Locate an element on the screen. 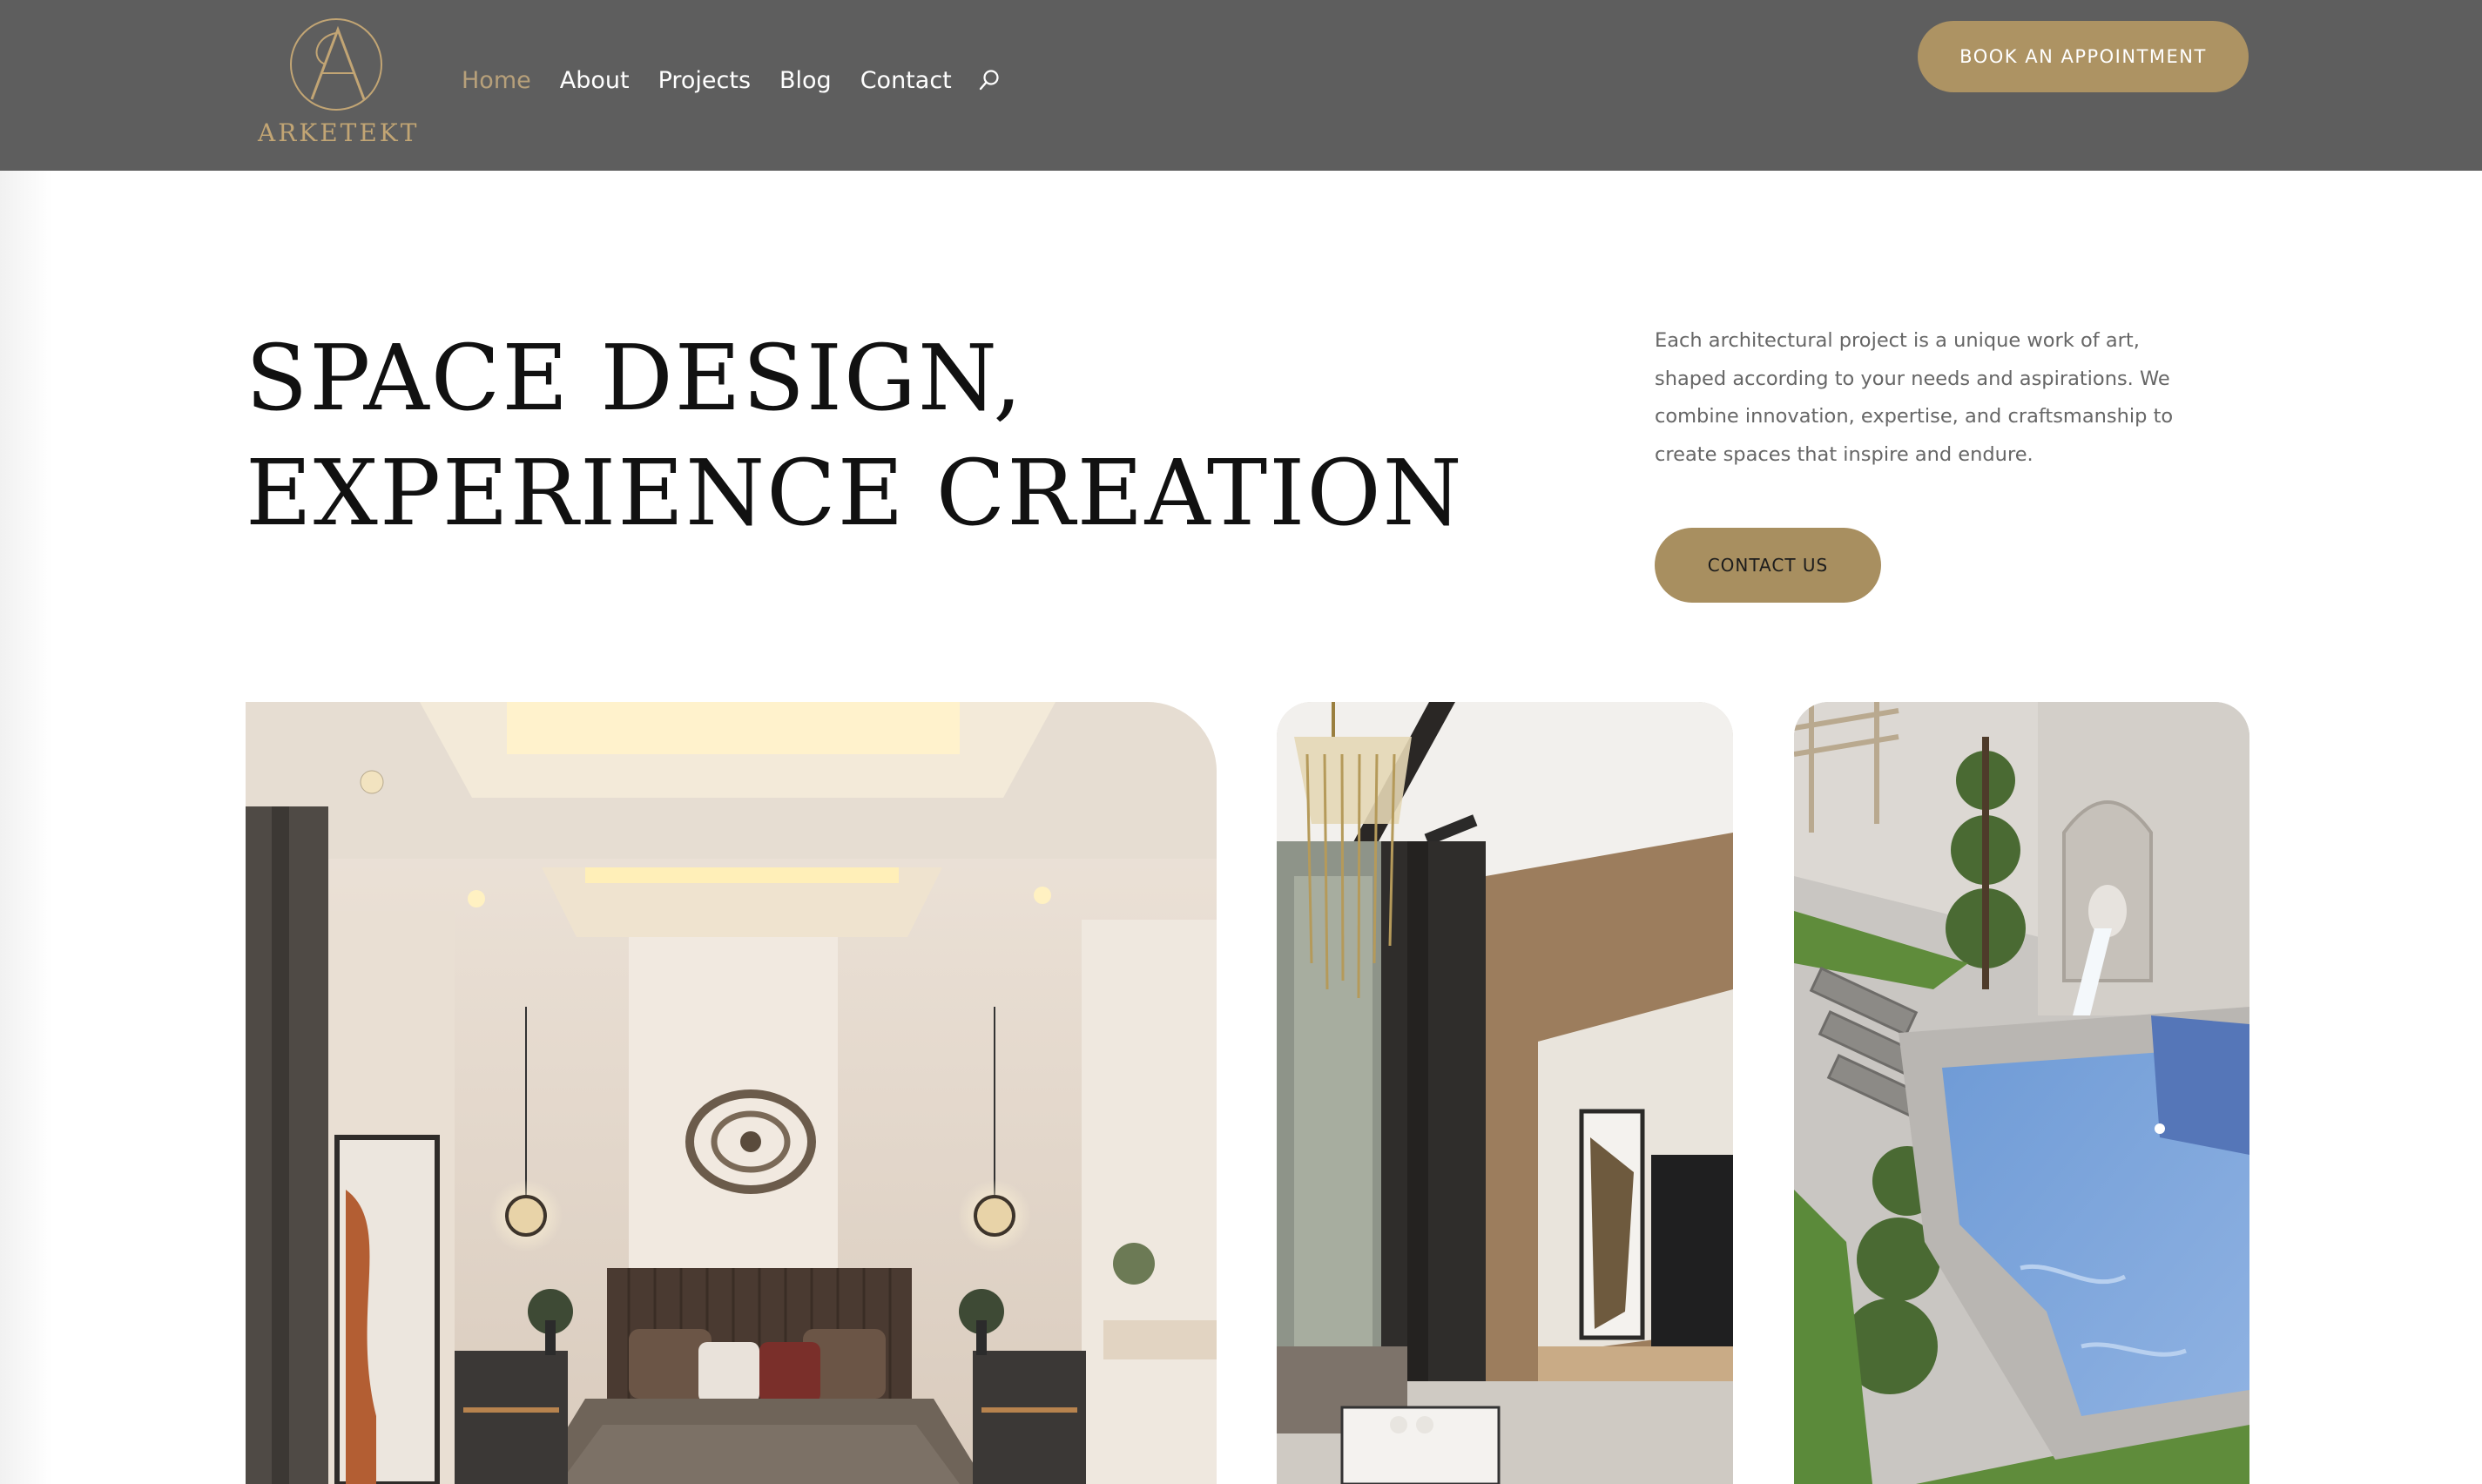  logo-emblem-icon is located at coordinates (336, 65).